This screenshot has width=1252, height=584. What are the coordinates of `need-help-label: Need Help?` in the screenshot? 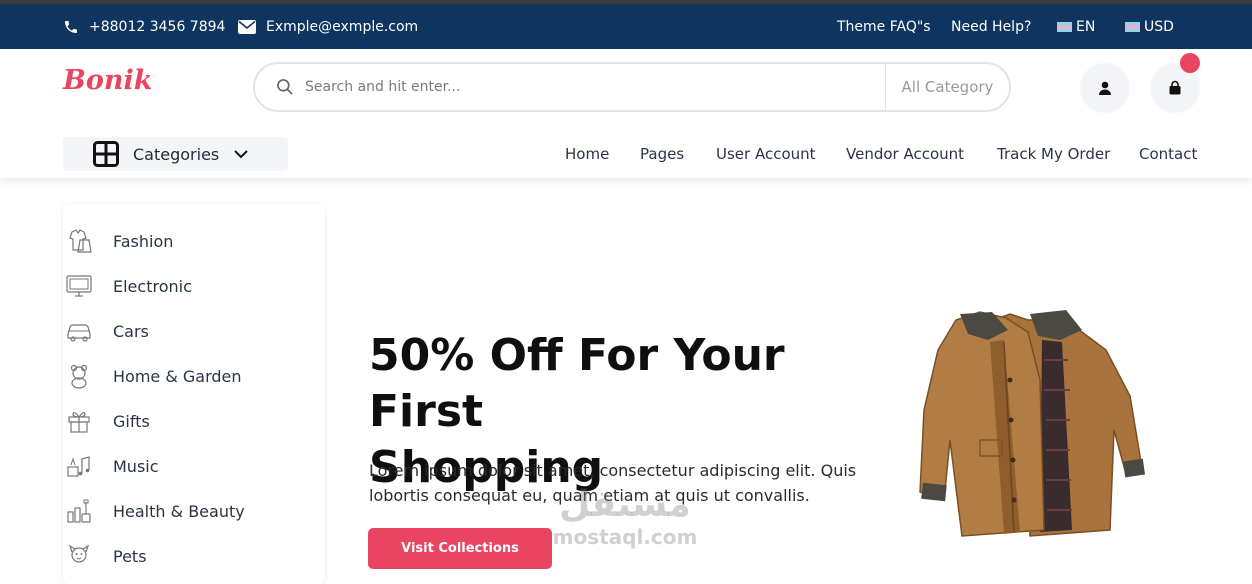 It's located at (991, 27).